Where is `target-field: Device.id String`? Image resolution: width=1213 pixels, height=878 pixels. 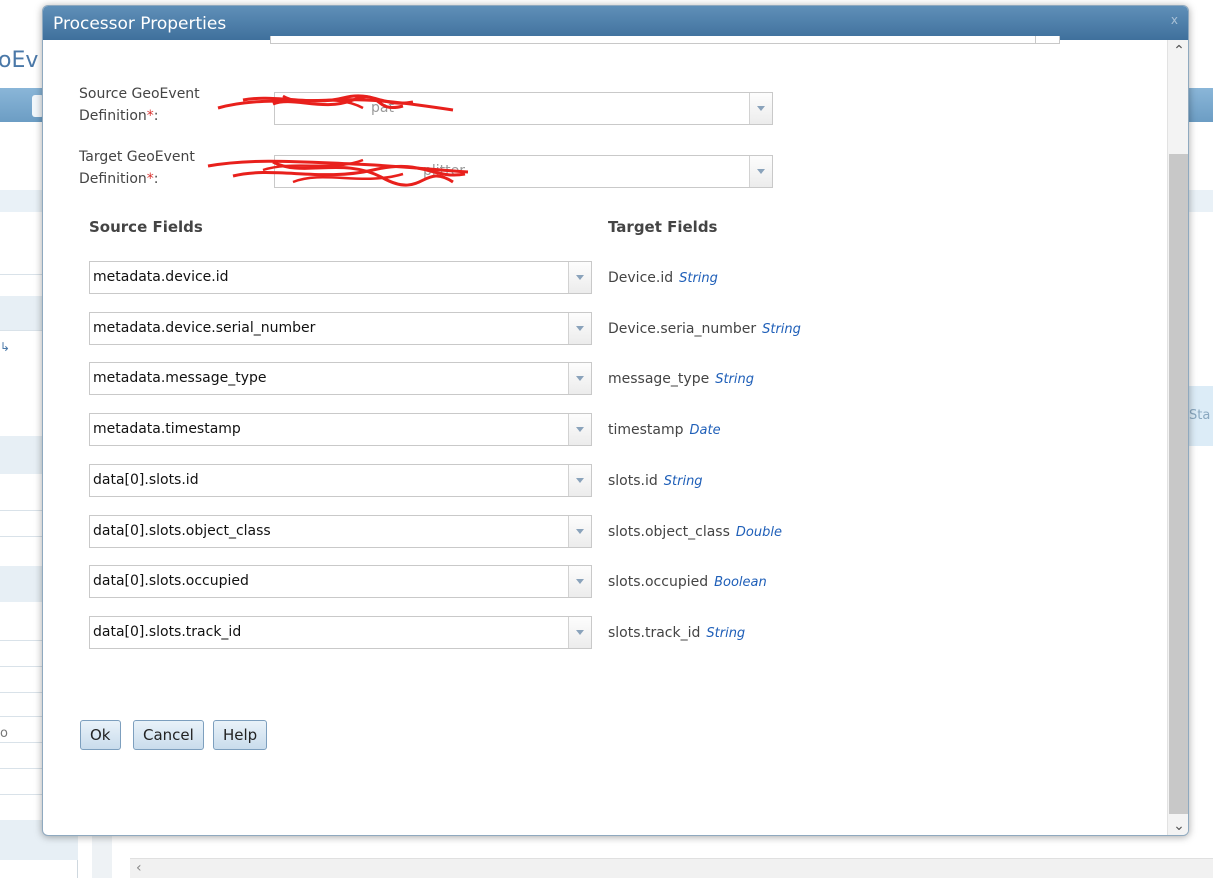 target-field: Device.id String is located at coordinates (663, 278).